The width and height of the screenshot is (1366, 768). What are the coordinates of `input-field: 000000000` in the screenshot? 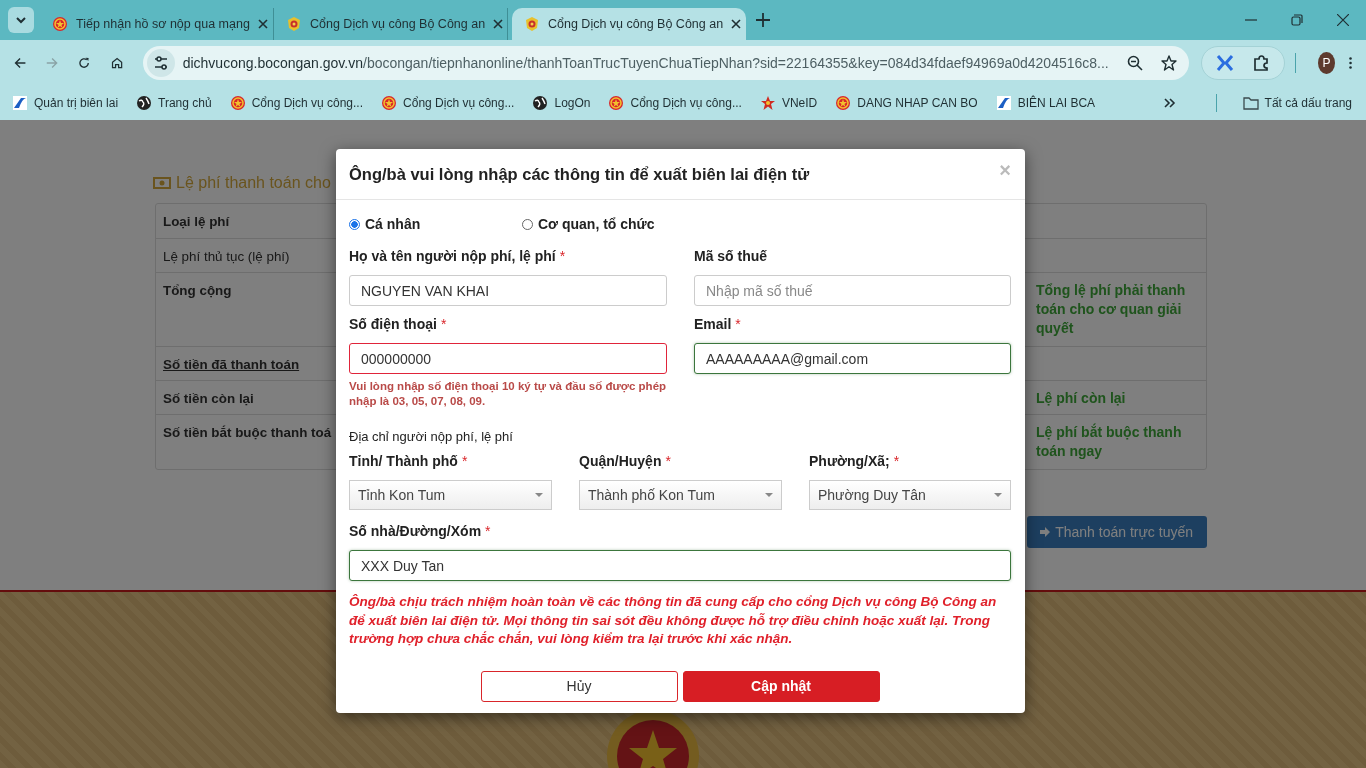 It's located at (508, 358).